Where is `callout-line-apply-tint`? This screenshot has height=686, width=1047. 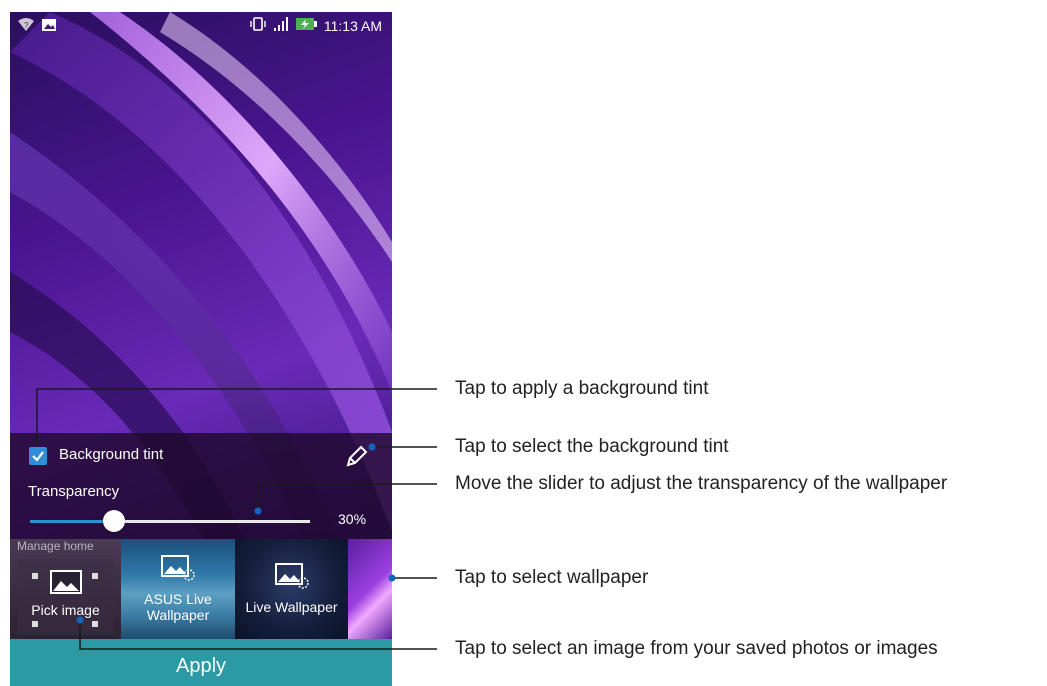
callout-line-apply-tint is located at coordinates (236, 416).